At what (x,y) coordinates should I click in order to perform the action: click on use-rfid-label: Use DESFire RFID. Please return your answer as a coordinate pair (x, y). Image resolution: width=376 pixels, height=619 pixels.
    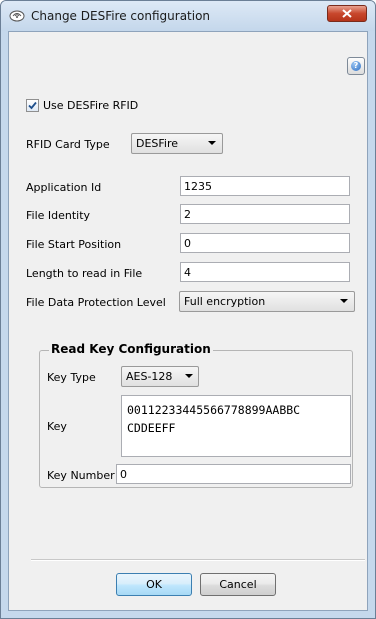
    Looking at the image, I should click on (91, 105).